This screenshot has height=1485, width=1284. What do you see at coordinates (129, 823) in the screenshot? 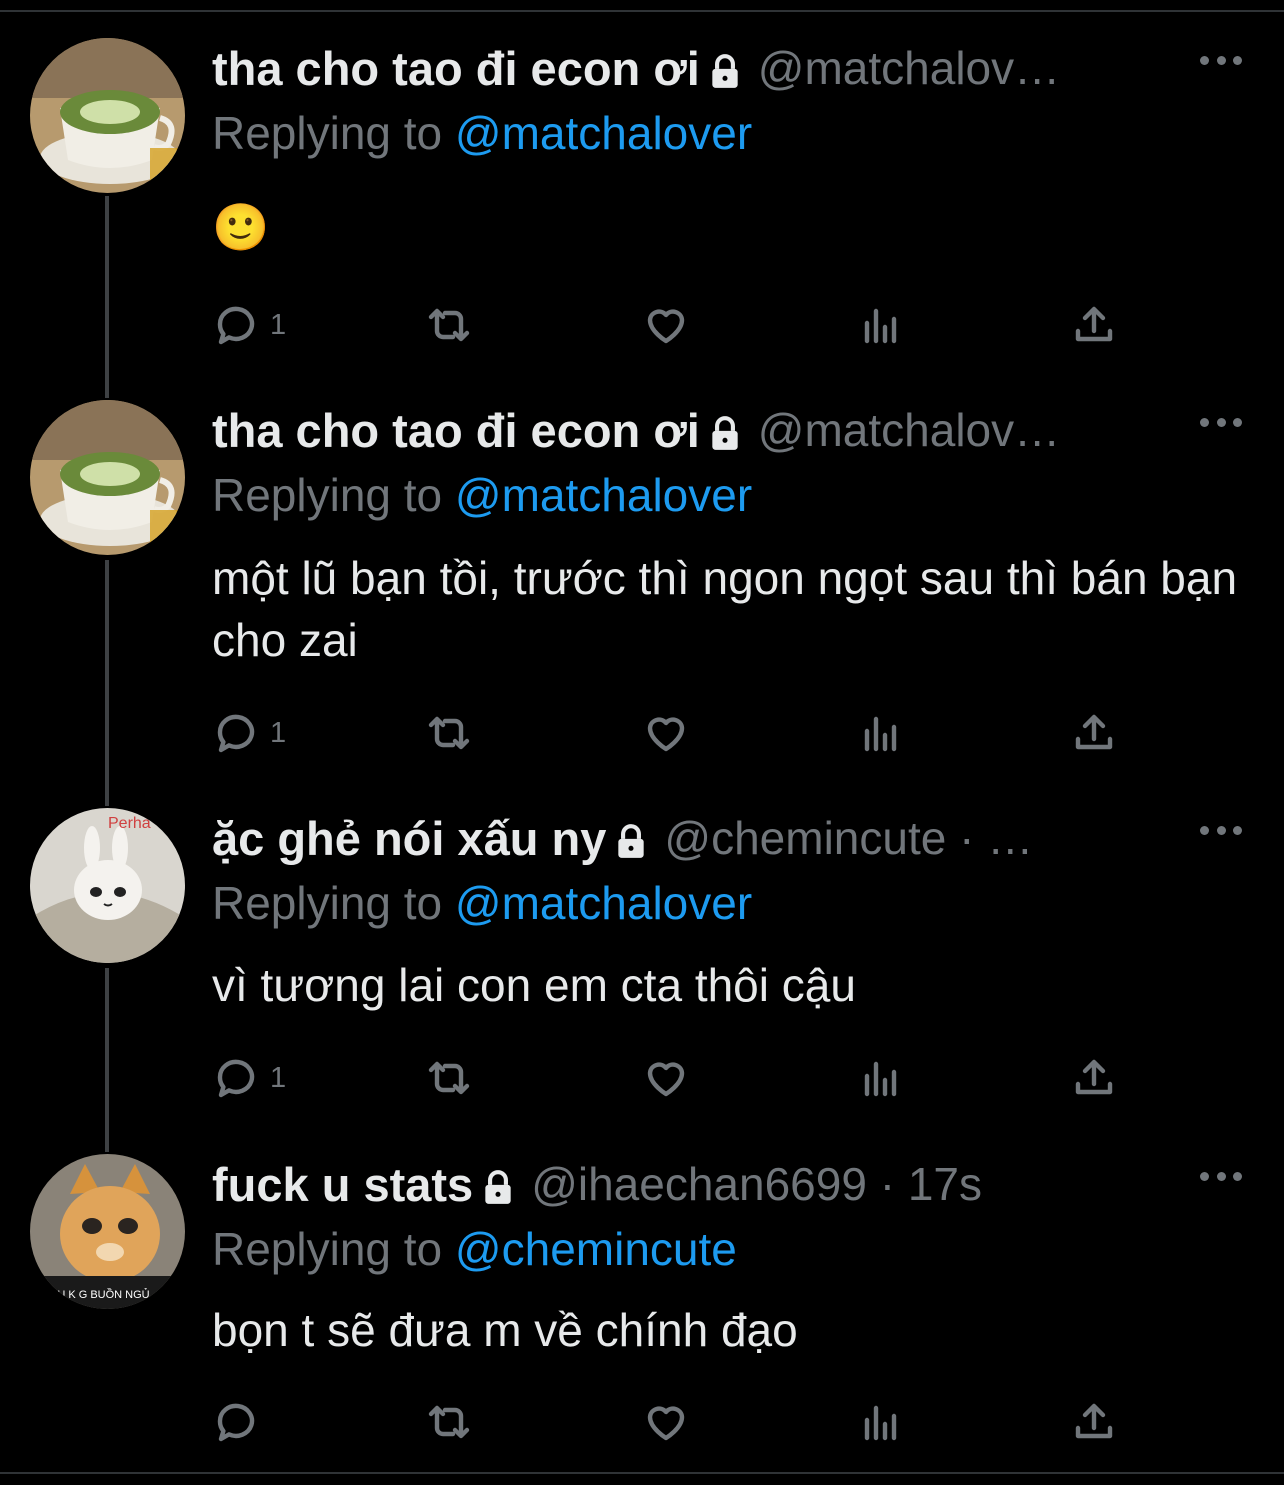
I see `avatar-text: Perha` at bounding box center [129, 823].